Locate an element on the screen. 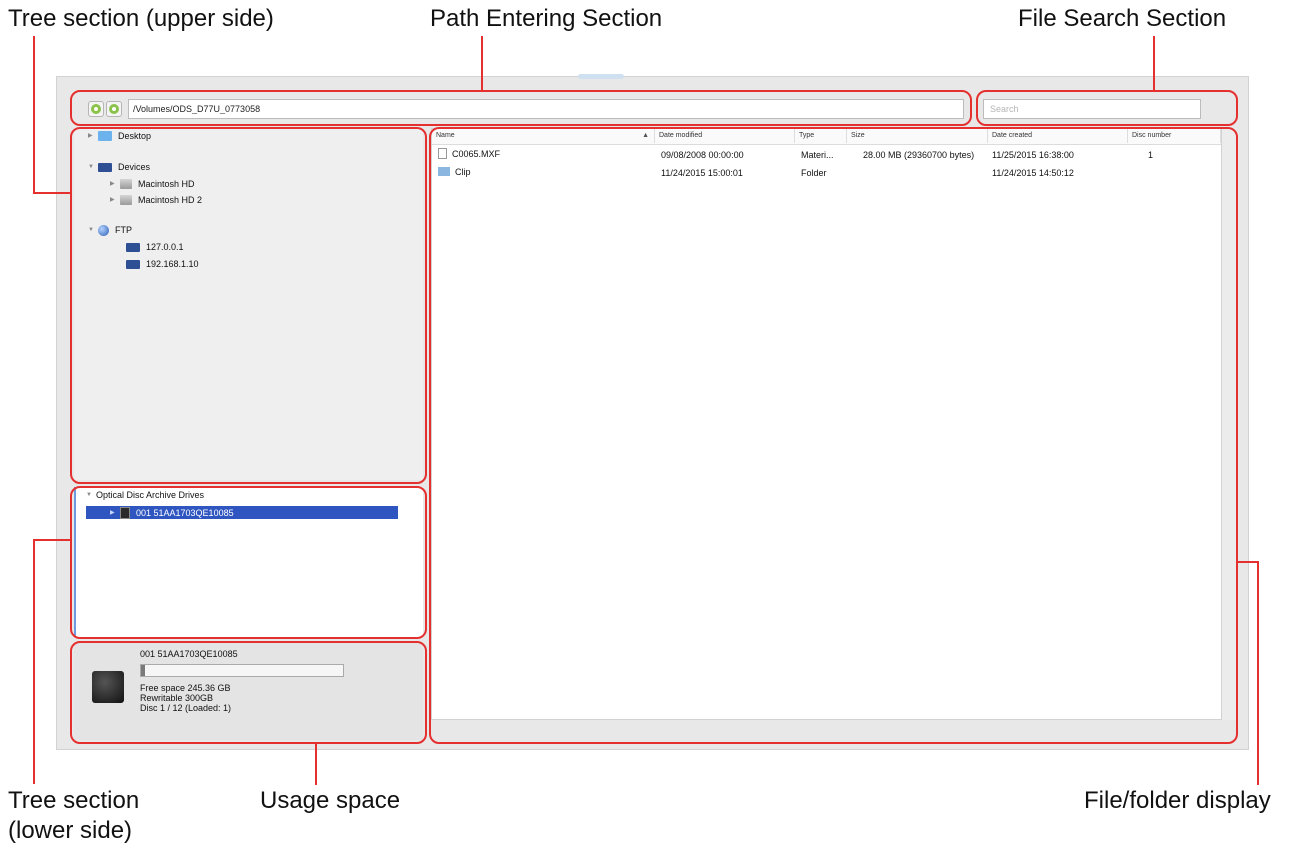  highlight-usage-space is located at coordinates (248, 692).